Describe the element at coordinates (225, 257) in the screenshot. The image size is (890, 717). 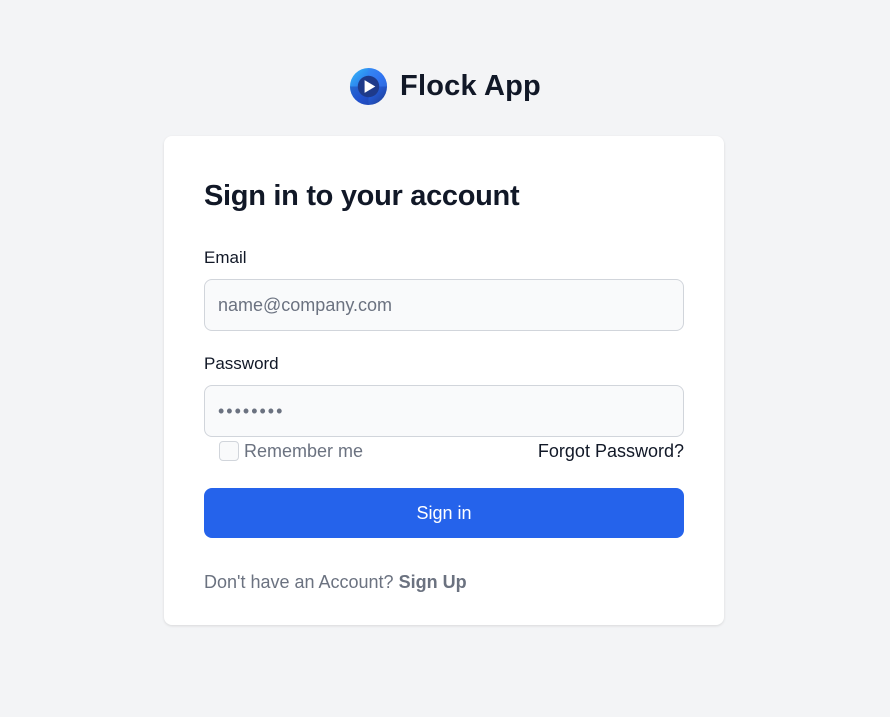
I see `email-label: Email` at that location.